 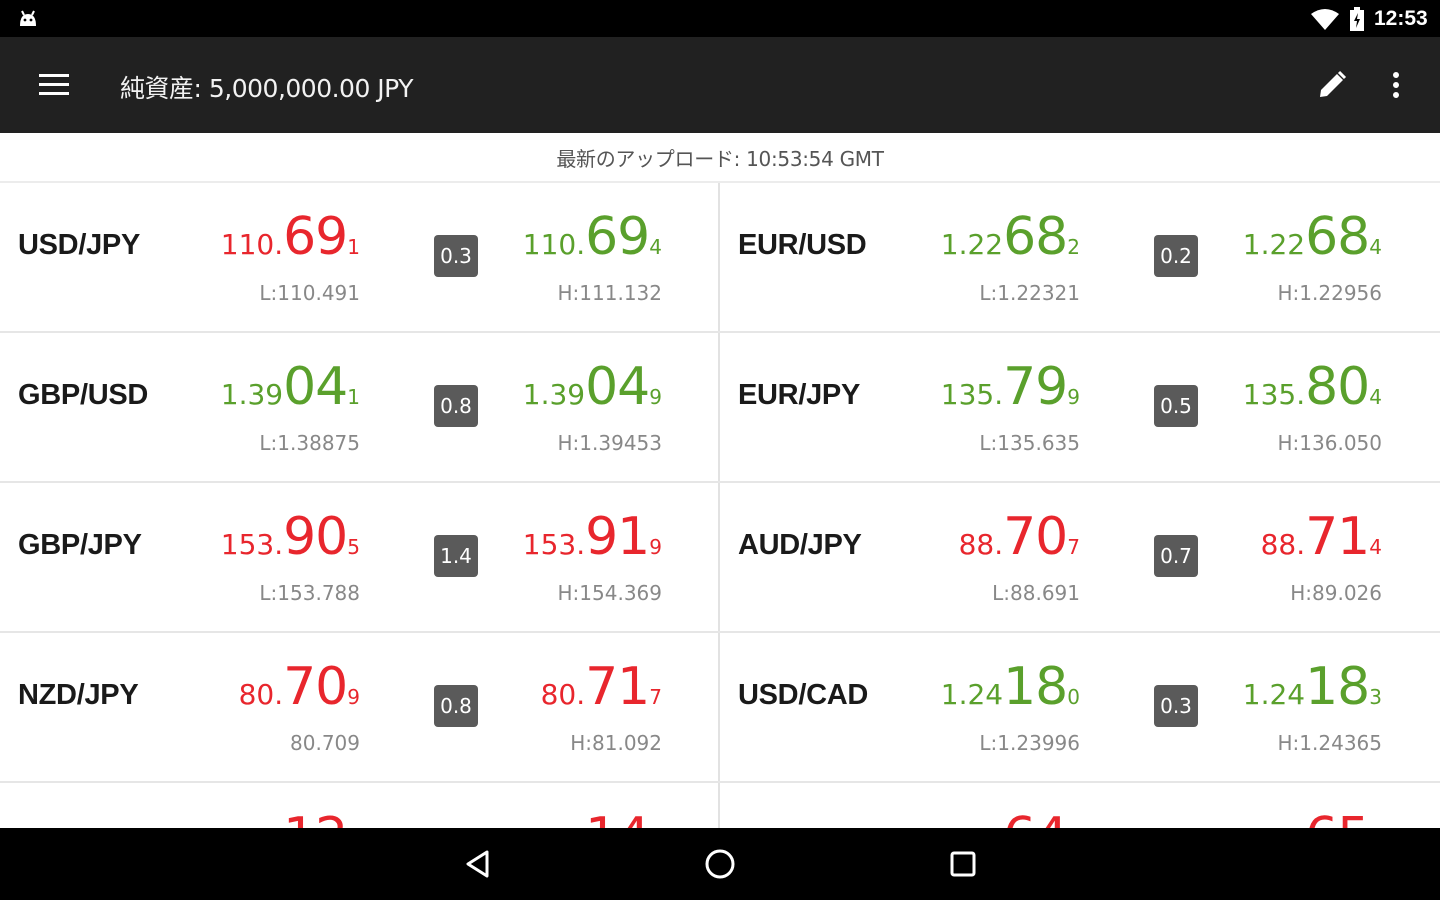 I want to click on currency-pair: NZD/JPY, so click(x=78, y=695).